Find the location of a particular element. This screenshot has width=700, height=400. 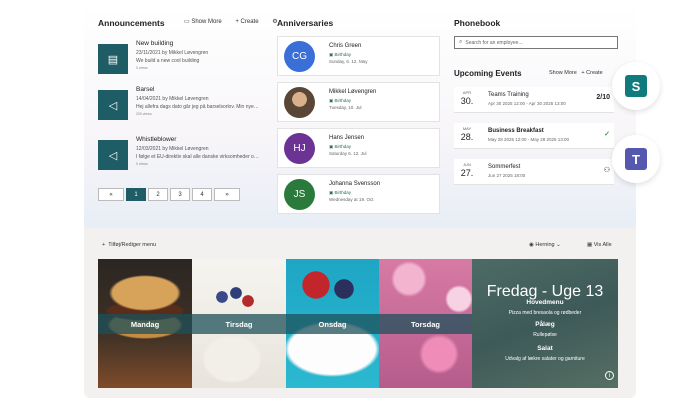

day-tile-tuesday: Tirsdag is located at coordinates (239, 323).